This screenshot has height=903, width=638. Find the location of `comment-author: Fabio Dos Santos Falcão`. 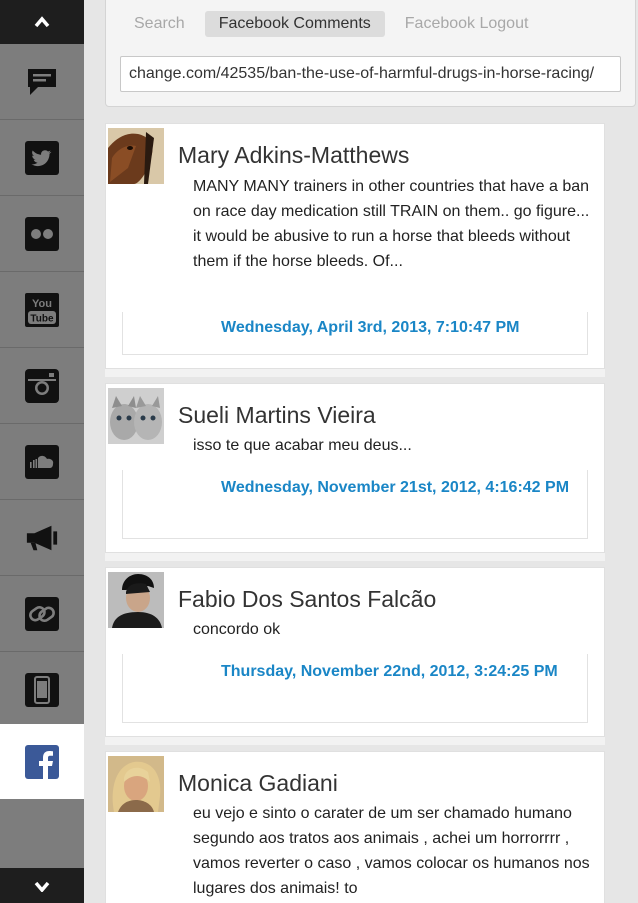

comment-author: Fabio Dos Santos Falcão is located at coordinates (307, 599).